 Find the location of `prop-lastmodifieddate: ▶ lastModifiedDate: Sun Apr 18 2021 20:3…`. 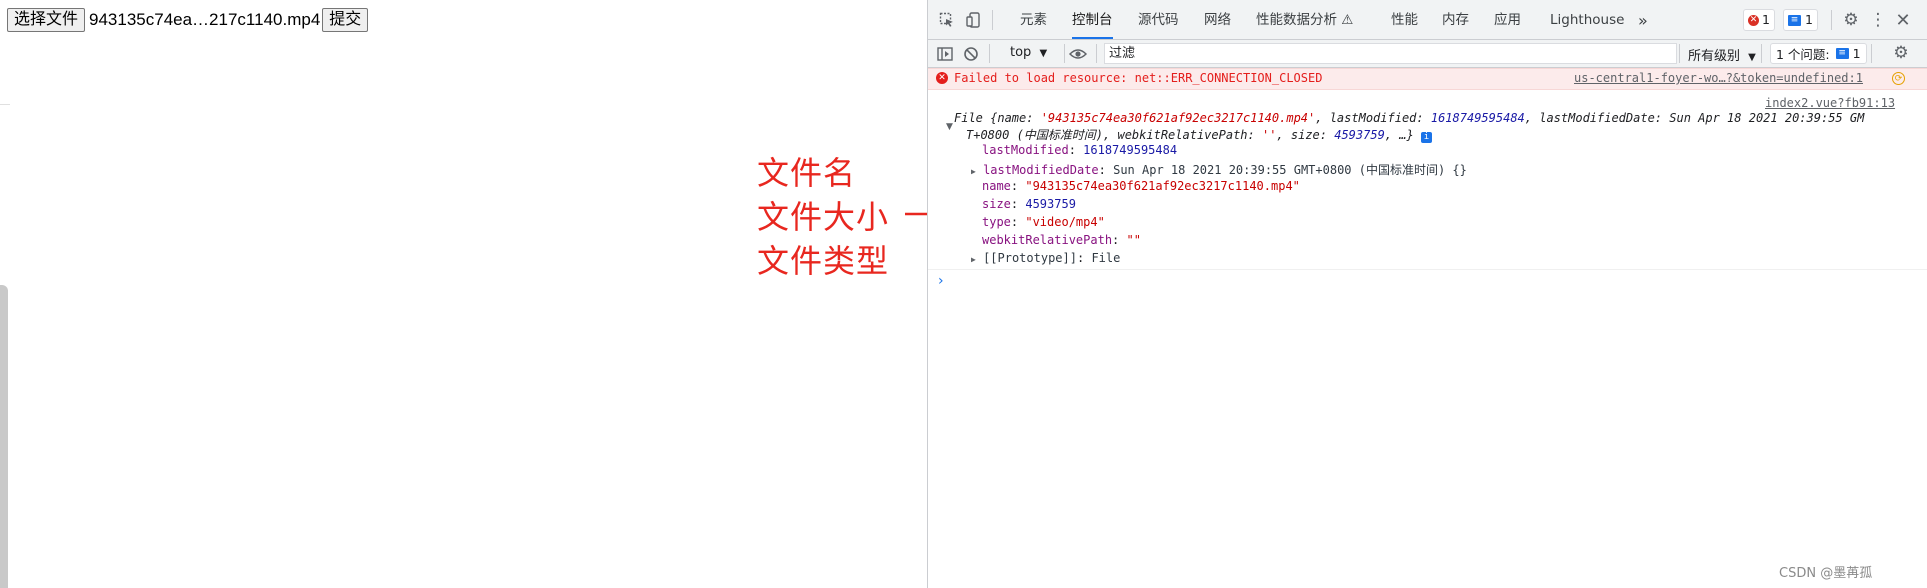

prop-lastmodifieddate: ▶ lastModifiedDate: Sun Apr 18 2021 20:3… is located at coordinates (1219, 169).